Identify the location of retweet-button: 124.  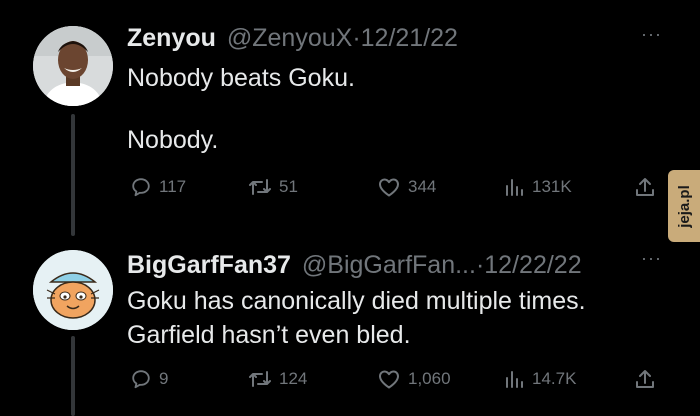
(277, 379).